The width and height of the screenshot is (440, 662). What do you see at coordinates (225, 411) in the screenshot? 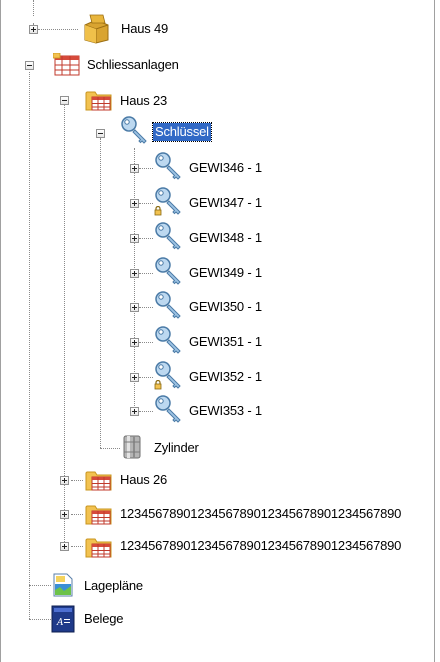
I see `tree-node-label: GEWI353 - 1` at bounding box center [225, 411].